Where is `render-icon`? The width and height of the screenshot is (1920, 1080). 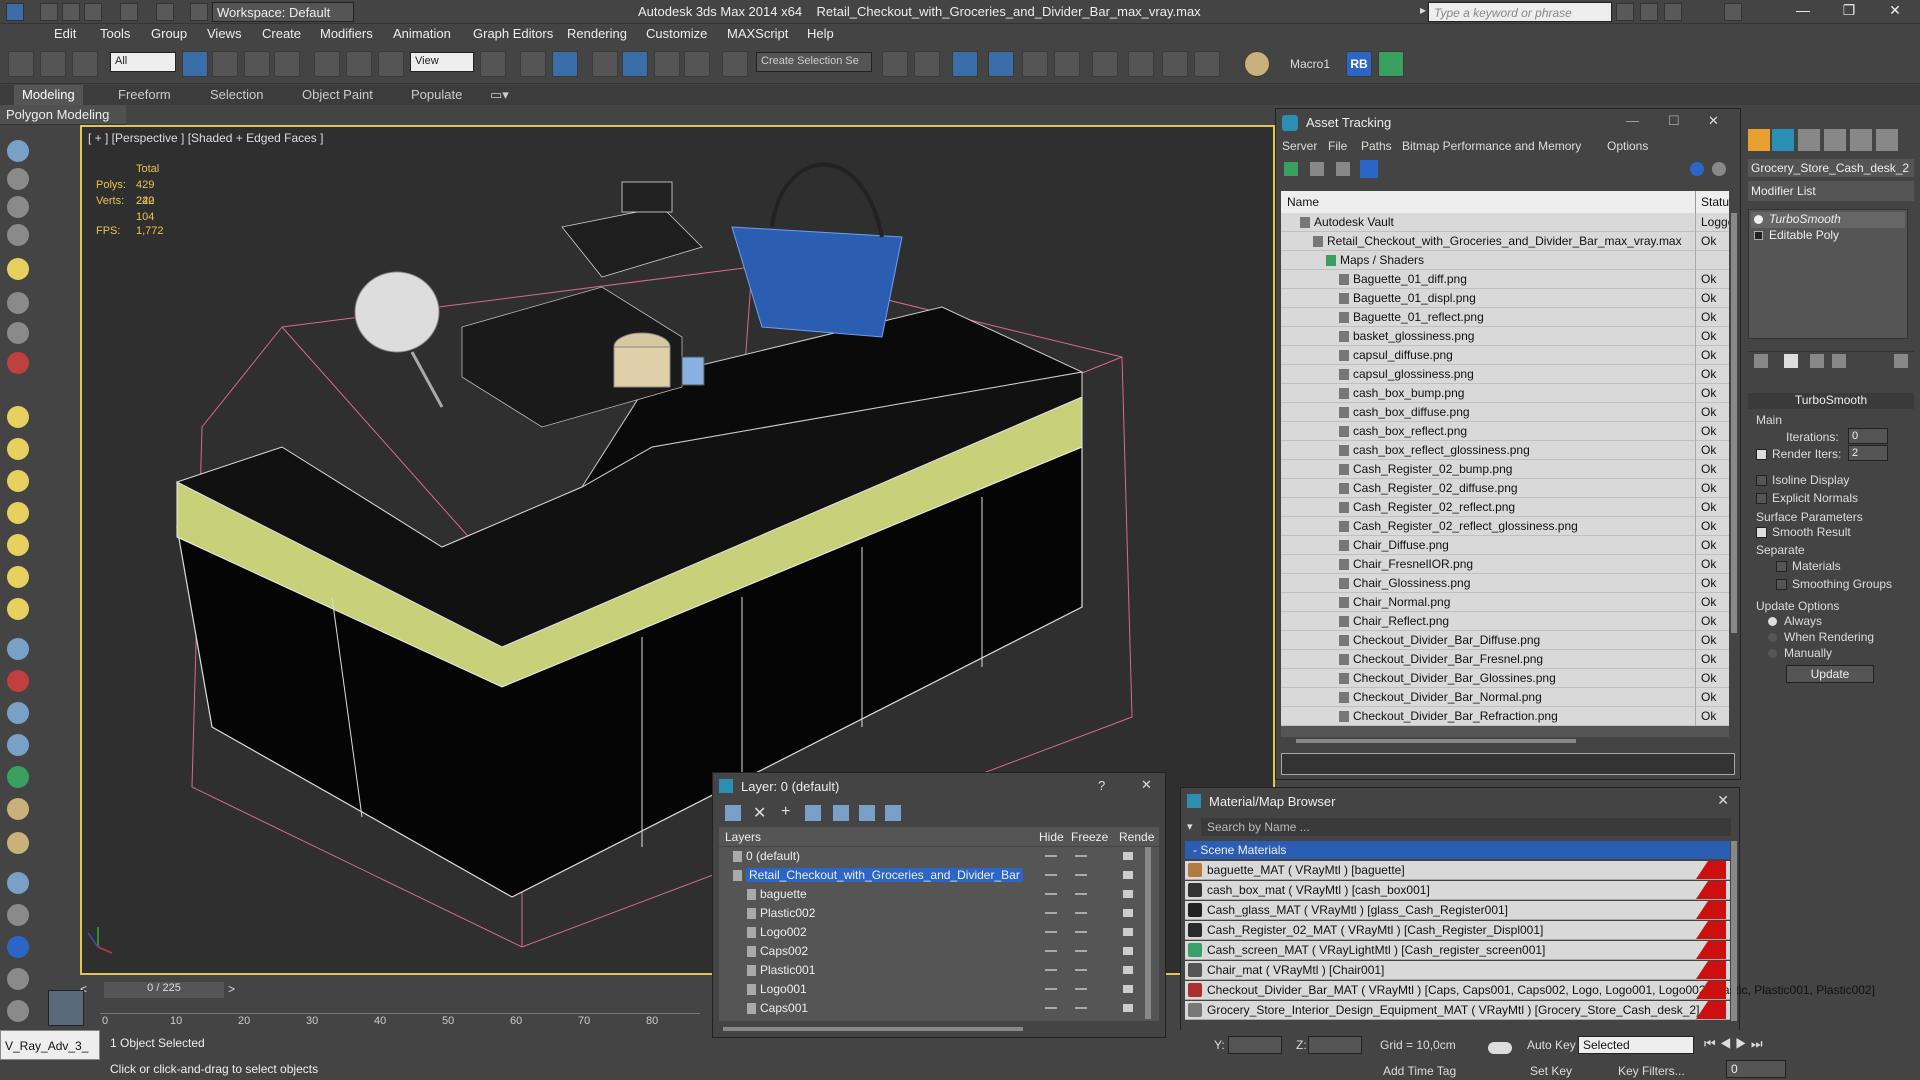
render-icon is located at coordinates (18, 915).